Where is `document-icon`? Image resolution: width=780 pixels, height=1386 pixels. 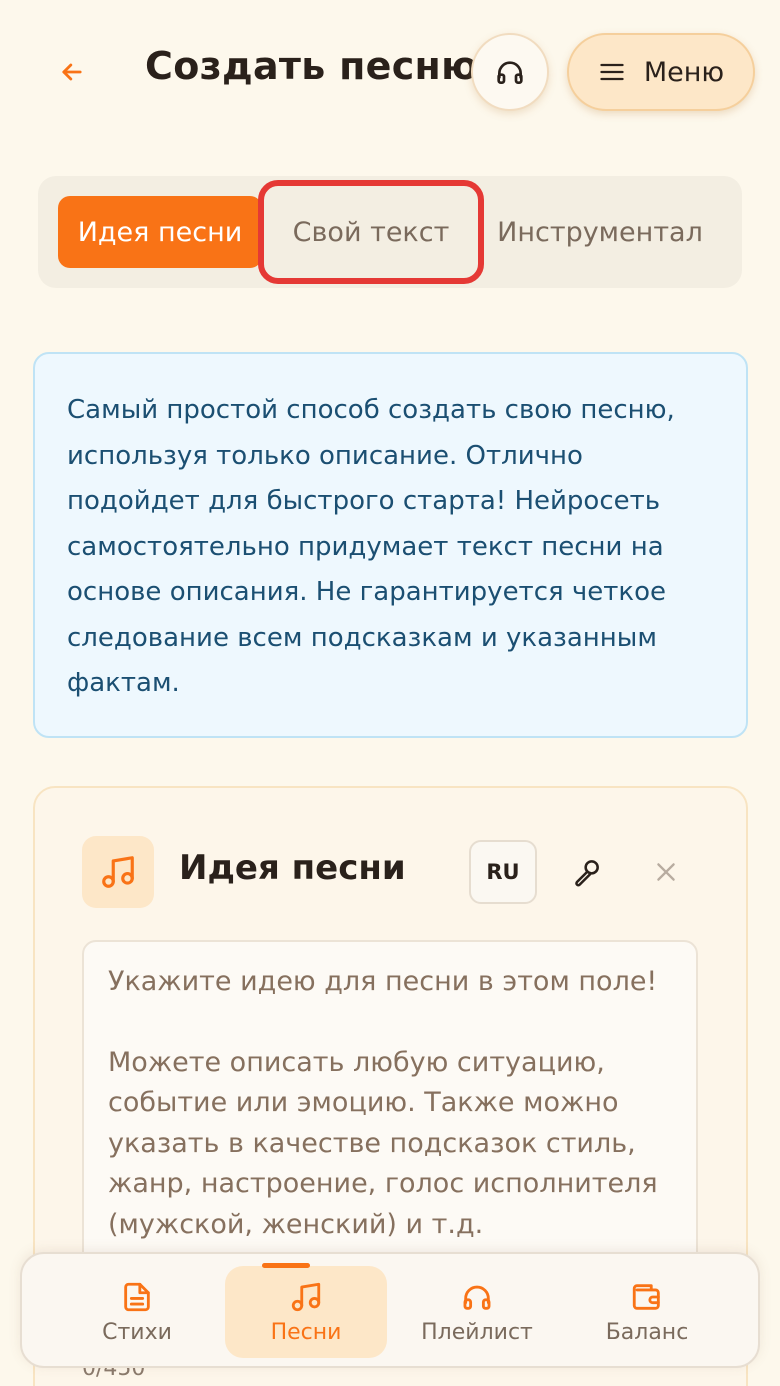 document-icon is located at coordinates (137, 1296).